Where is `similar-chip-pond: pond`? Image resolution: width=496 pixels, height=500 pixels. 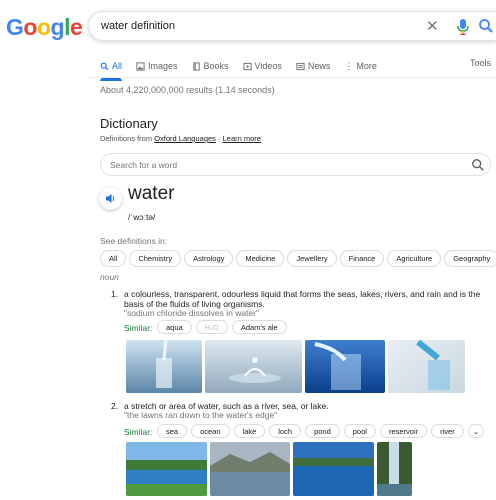 similar-chip-pond: pond is located at coordinates (322, 431).